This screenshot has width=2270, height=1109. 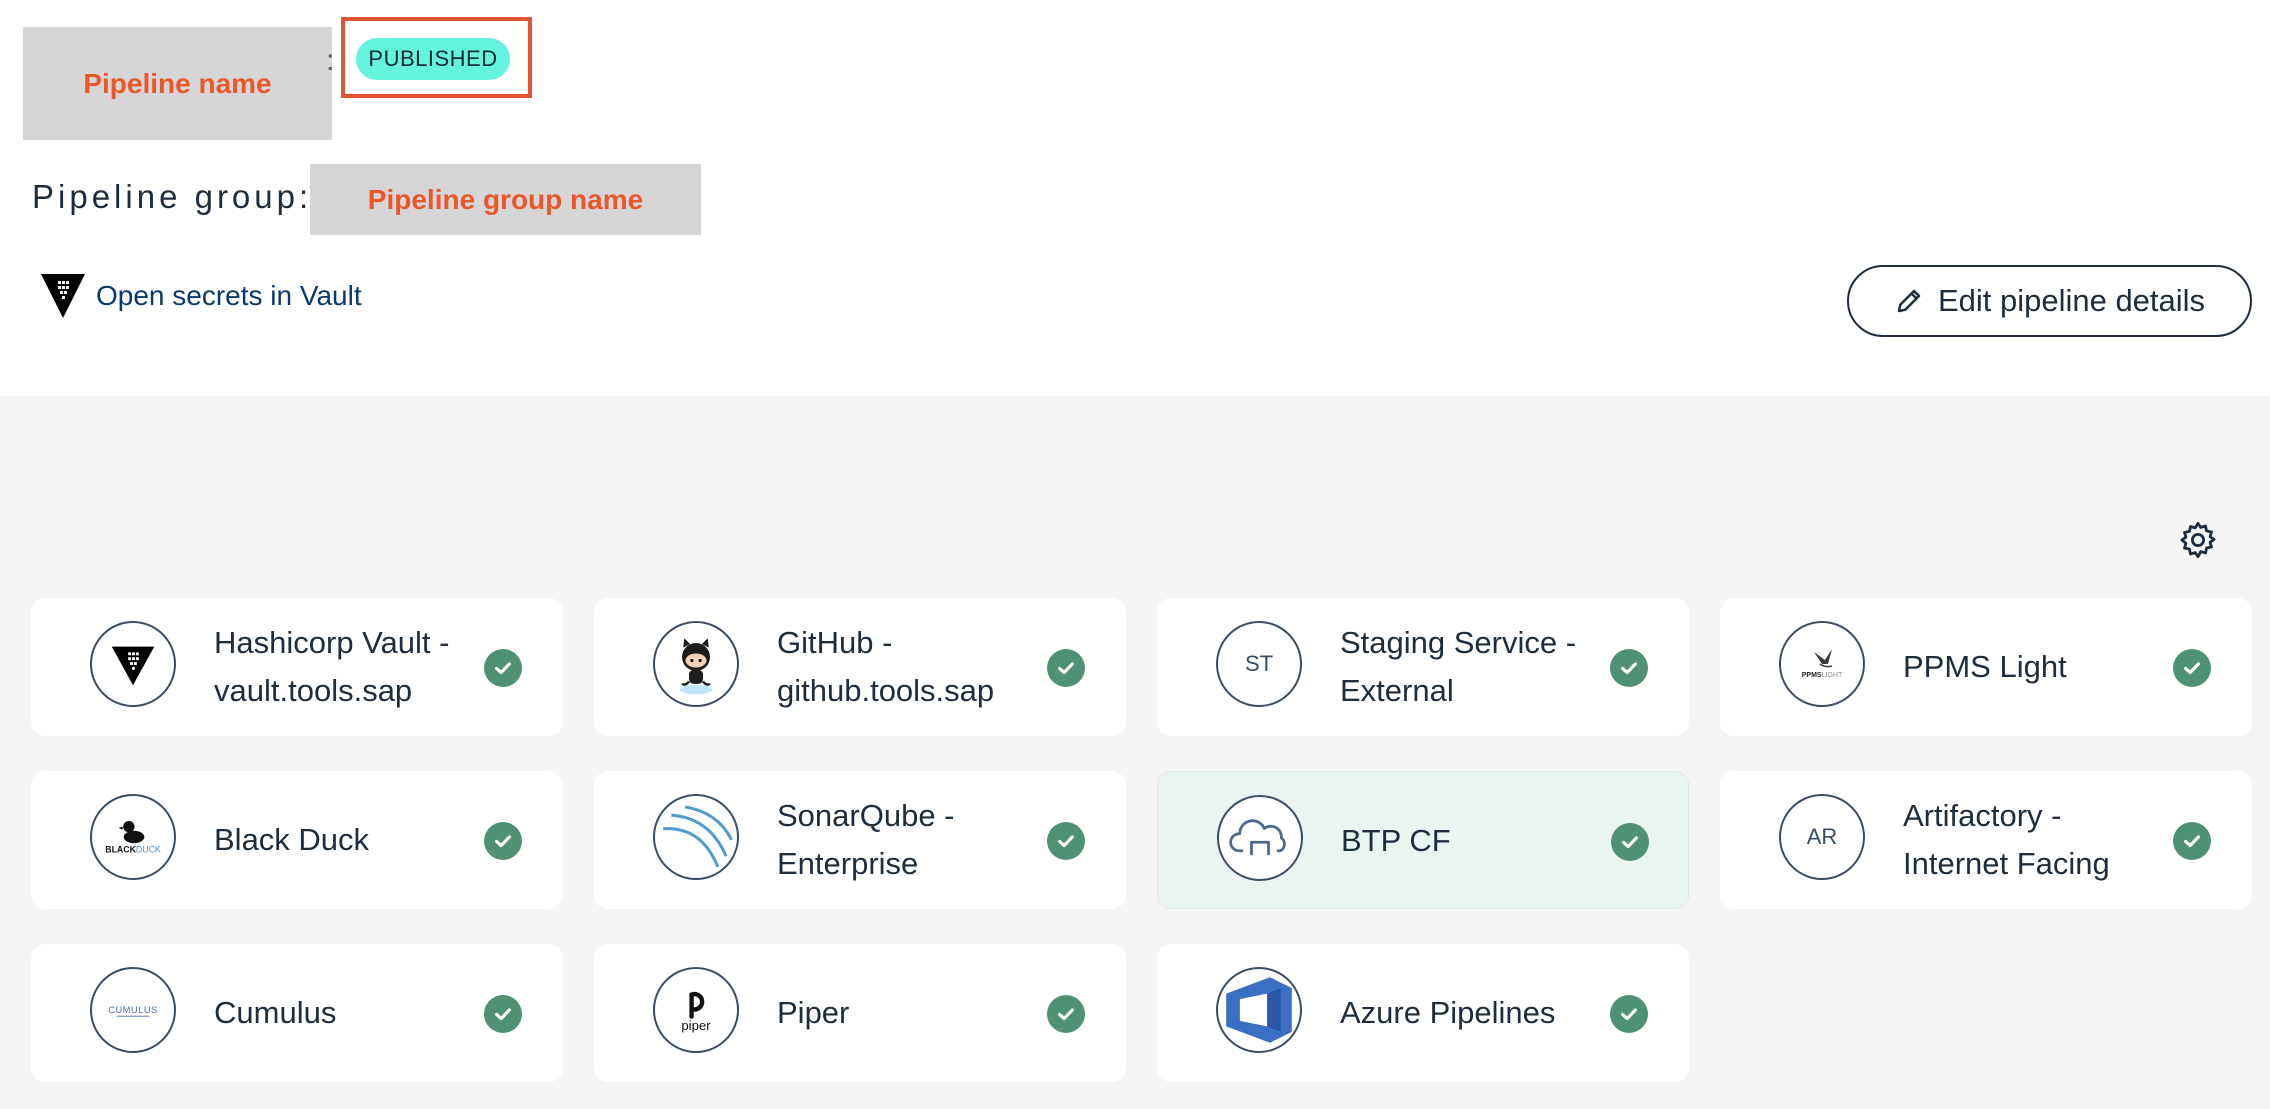 What do you see at coordinates (886, 666) in the screenshot?
I see `tool-card-label: GitHub - github.tools.sap` at bounding box center [886, 666].